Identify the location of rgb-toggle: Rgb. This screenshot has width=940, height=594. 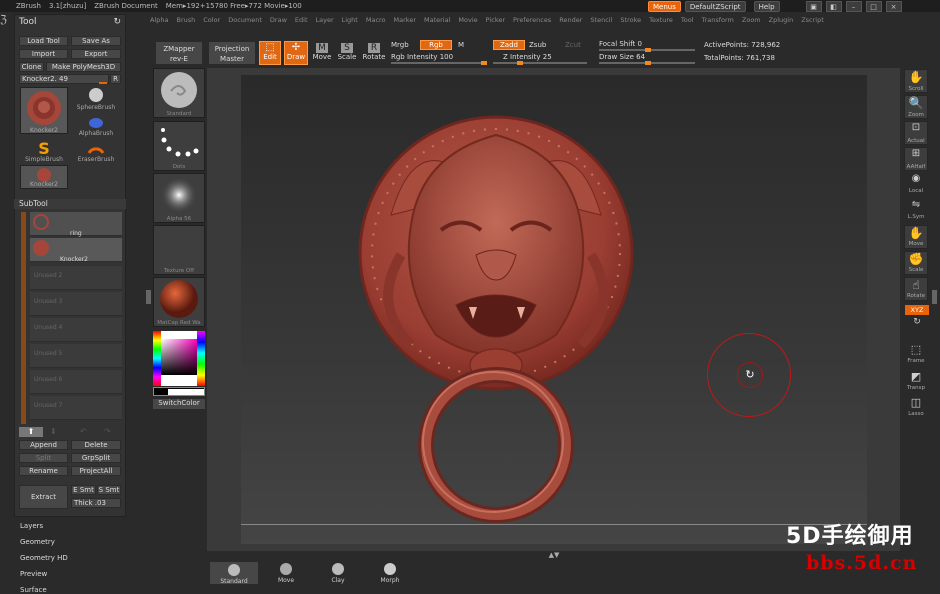
(436, 45).